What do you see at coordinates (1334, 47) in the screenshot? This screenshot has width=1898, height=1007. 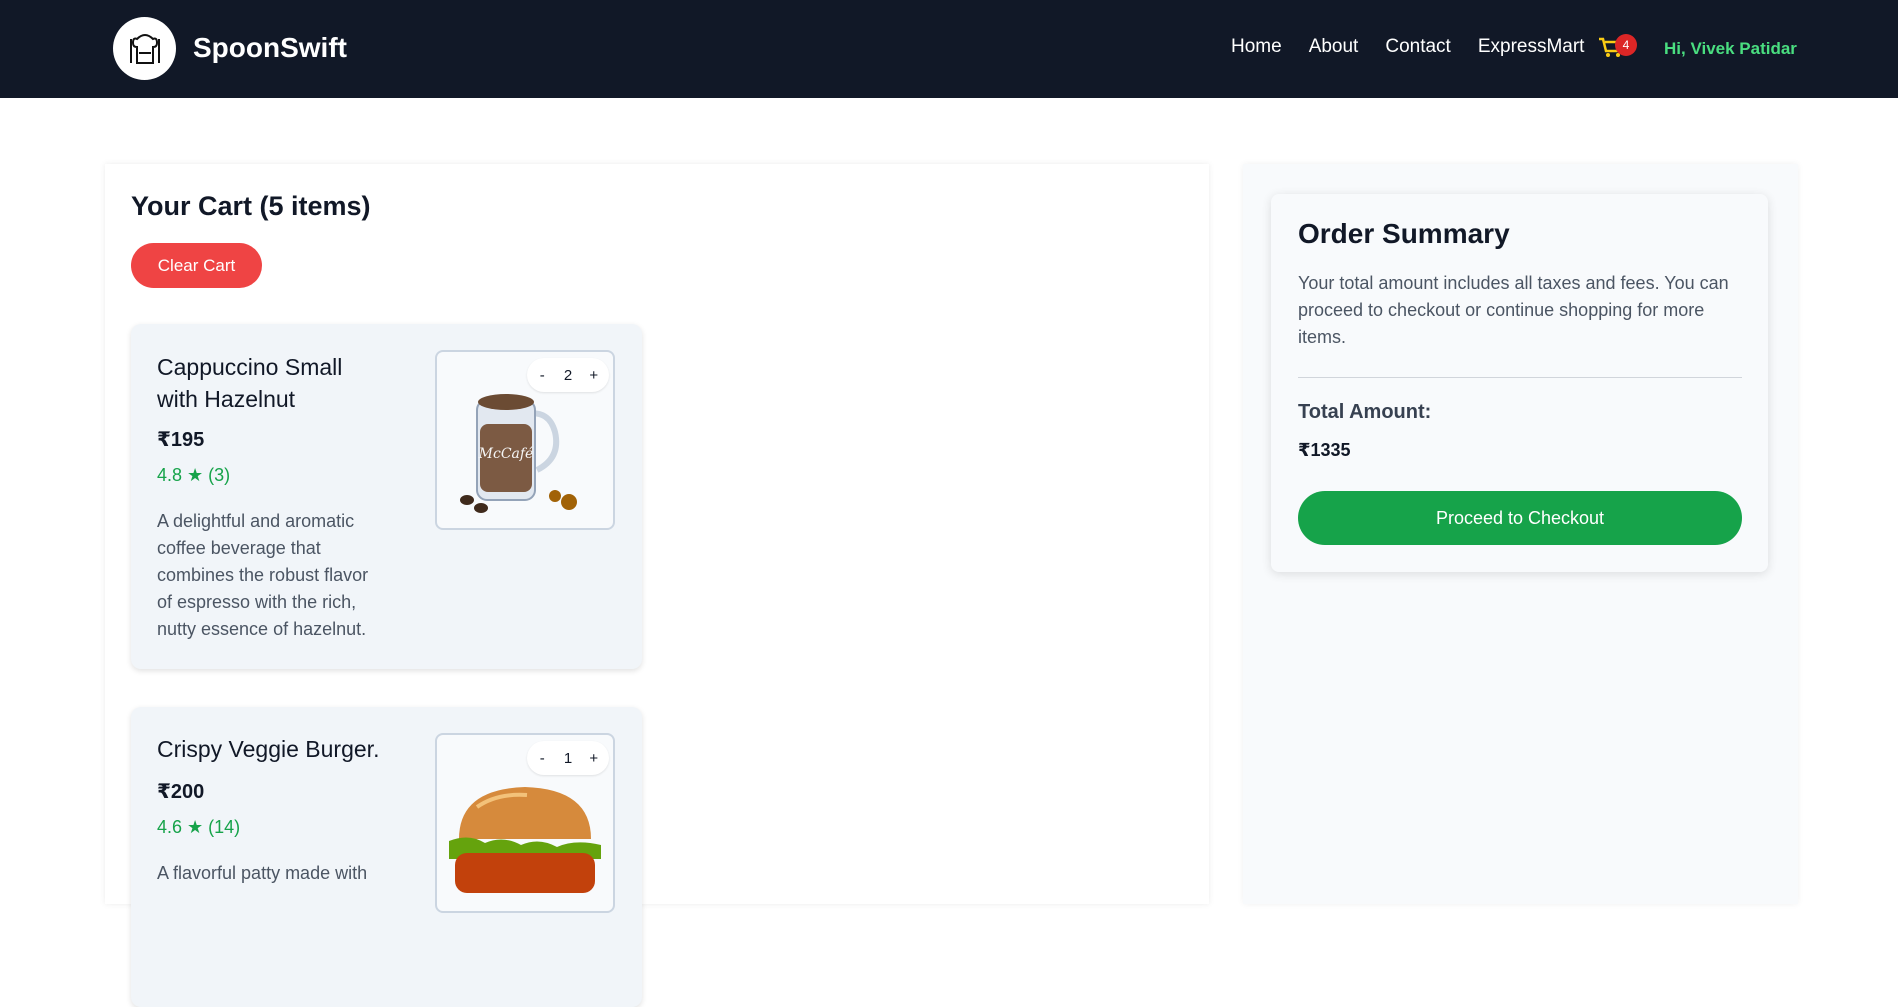 I see `nav-about: About` at bounding box center [1334, 47].